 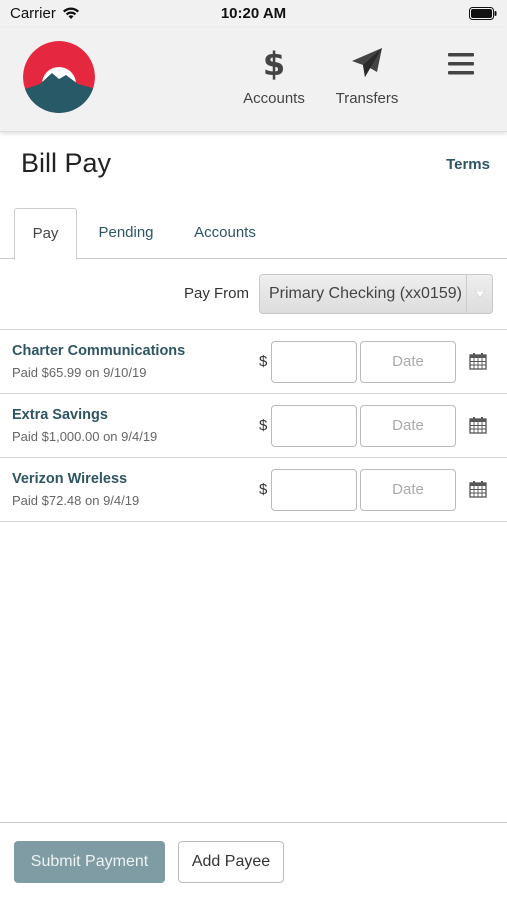 I want to click on bank-logo, so click(x=59, y=77).